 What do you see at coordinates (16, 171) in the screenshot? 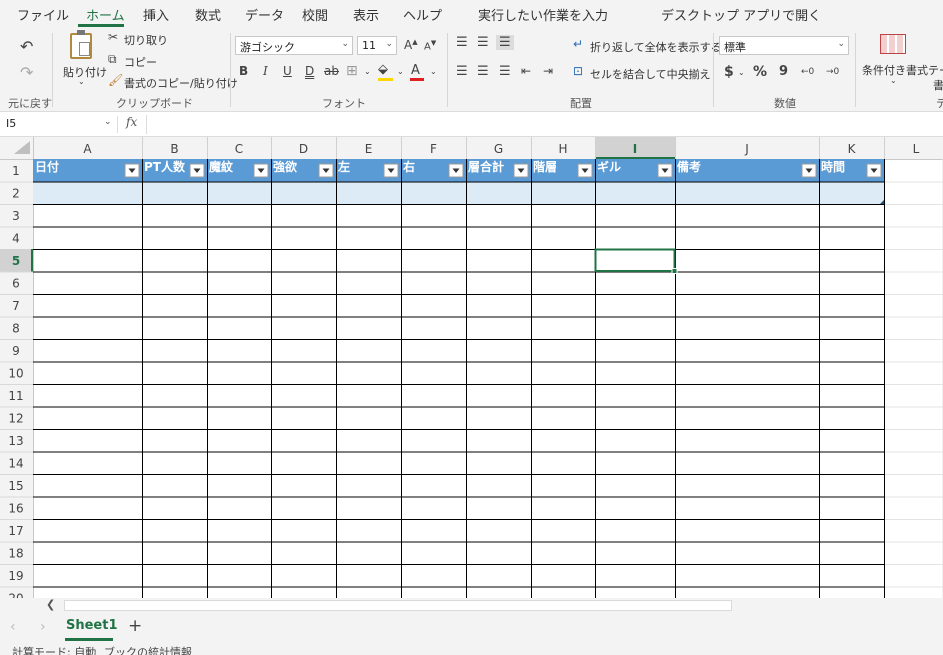
I see `row-header-1: 1` at bounding box center [16, 171].